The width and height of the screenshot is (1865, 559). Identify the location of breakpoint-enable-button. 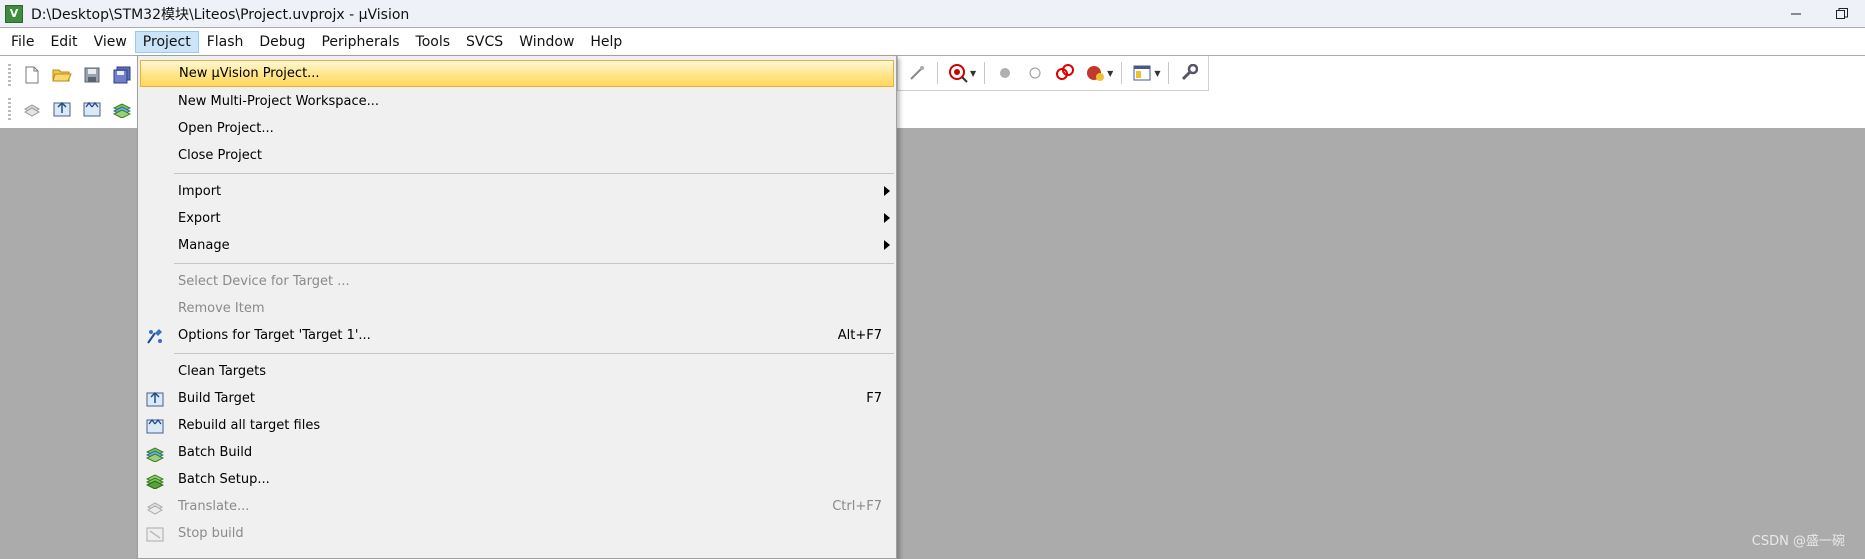
(1035, 73).